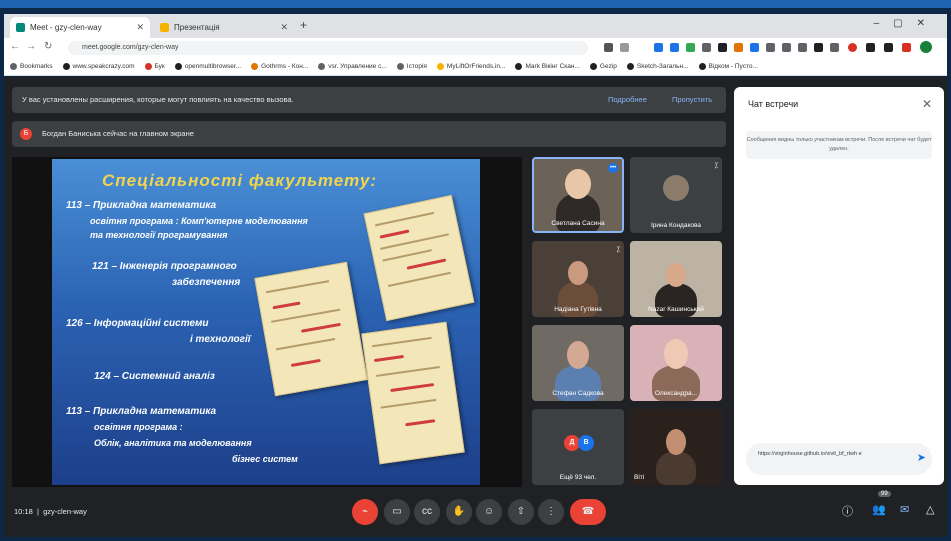 The image size is (951, 541). What do you see at coordinates (676, 195) in the screenshot?
I see `participant-tile: ⁒ Ірина Кондакова` at bounding box center [676, 195].